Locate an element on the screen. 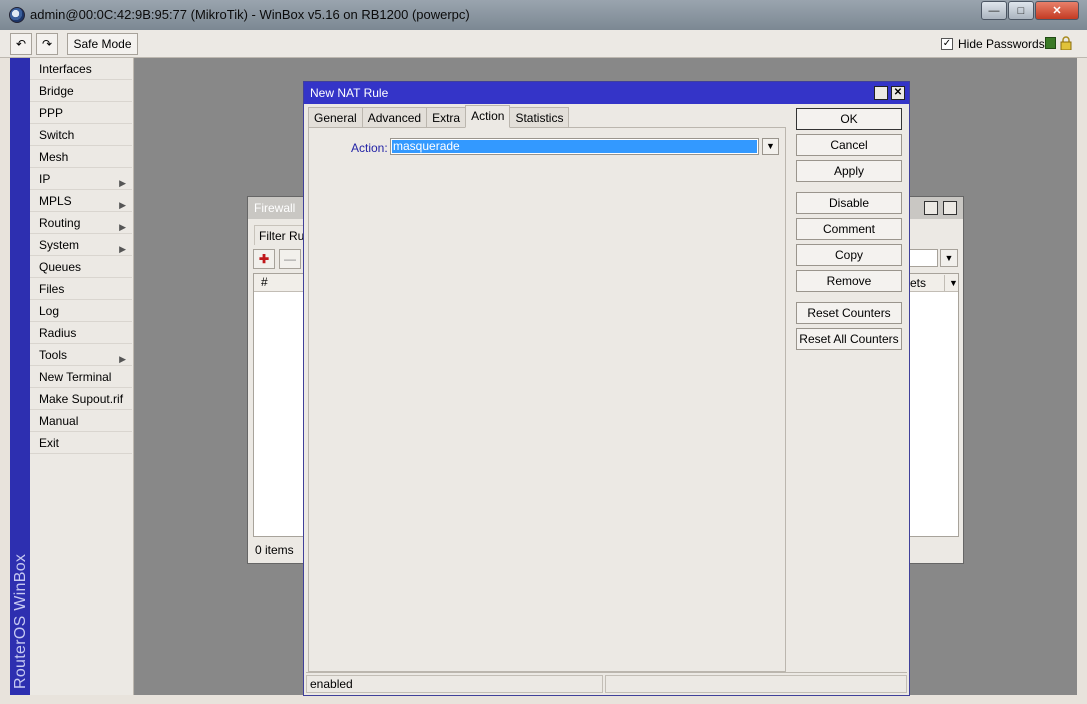  connection-status-icon is located at coordinates (1050, 43).